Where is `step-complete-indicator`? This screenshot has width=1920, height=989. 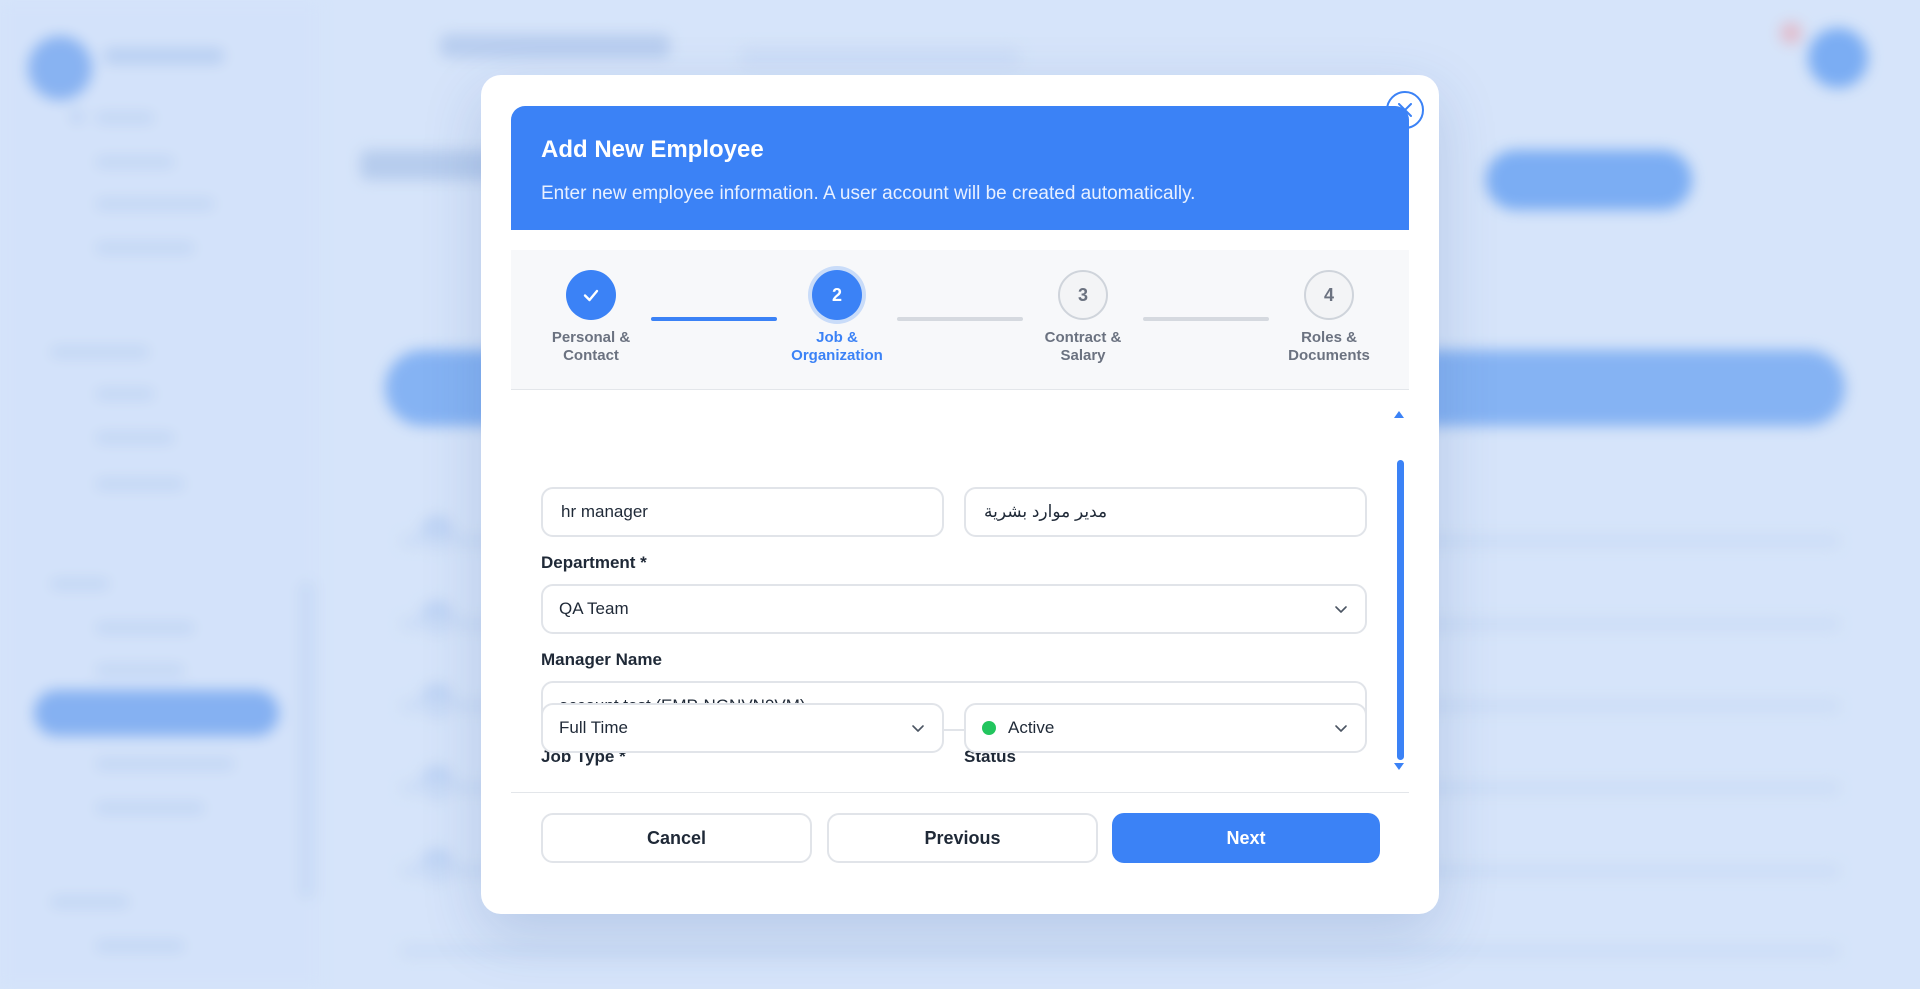
step-complete-indicator is located at coordinates (591, 295).